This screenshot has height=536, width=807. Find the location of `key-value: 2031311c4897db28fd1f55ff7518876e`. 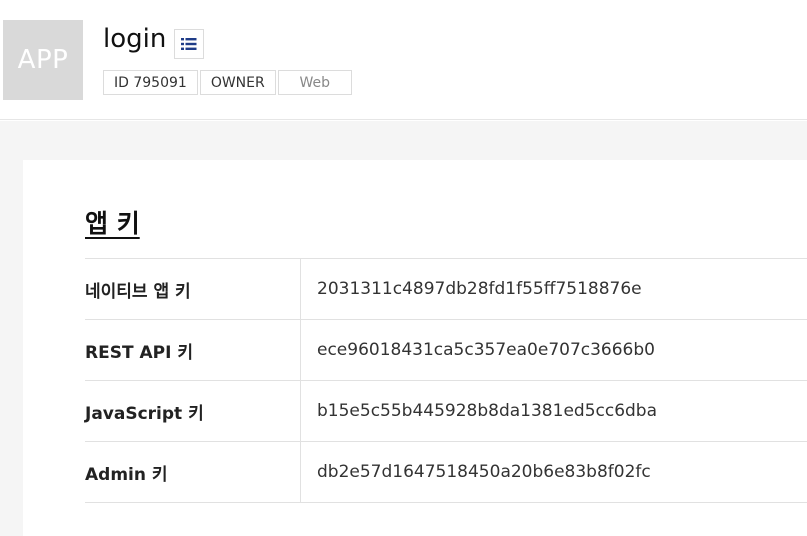

key-value: 2031311c4897db28fd1f55ff7518876e is located at coordinates (554, 289).